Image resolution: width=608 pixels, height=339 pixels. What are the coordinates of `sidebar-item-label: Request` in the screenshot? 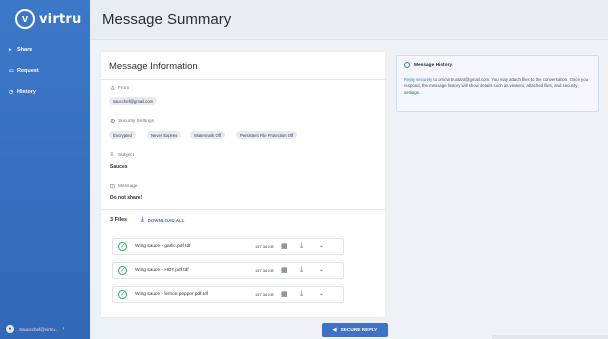 It's located at (28, 71).